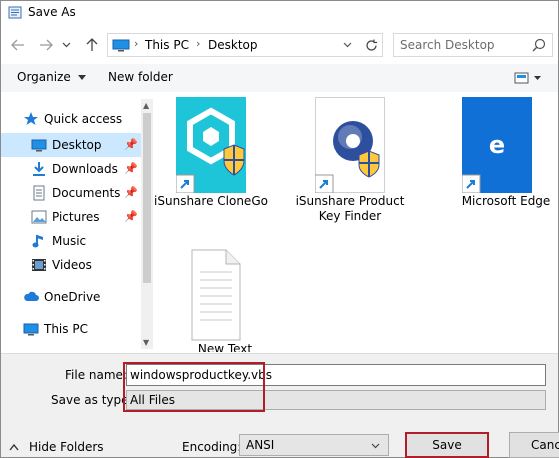  Describe the element at coordinates (153, 400) in the screenshot. I see `save-as-type-value: All Files` at that location.